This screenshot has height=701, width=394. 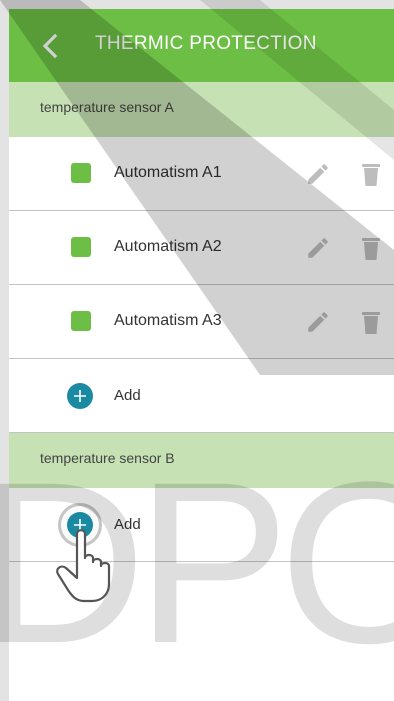 I want to click on list-item: Automatism A1, so click(x=201, y=174).